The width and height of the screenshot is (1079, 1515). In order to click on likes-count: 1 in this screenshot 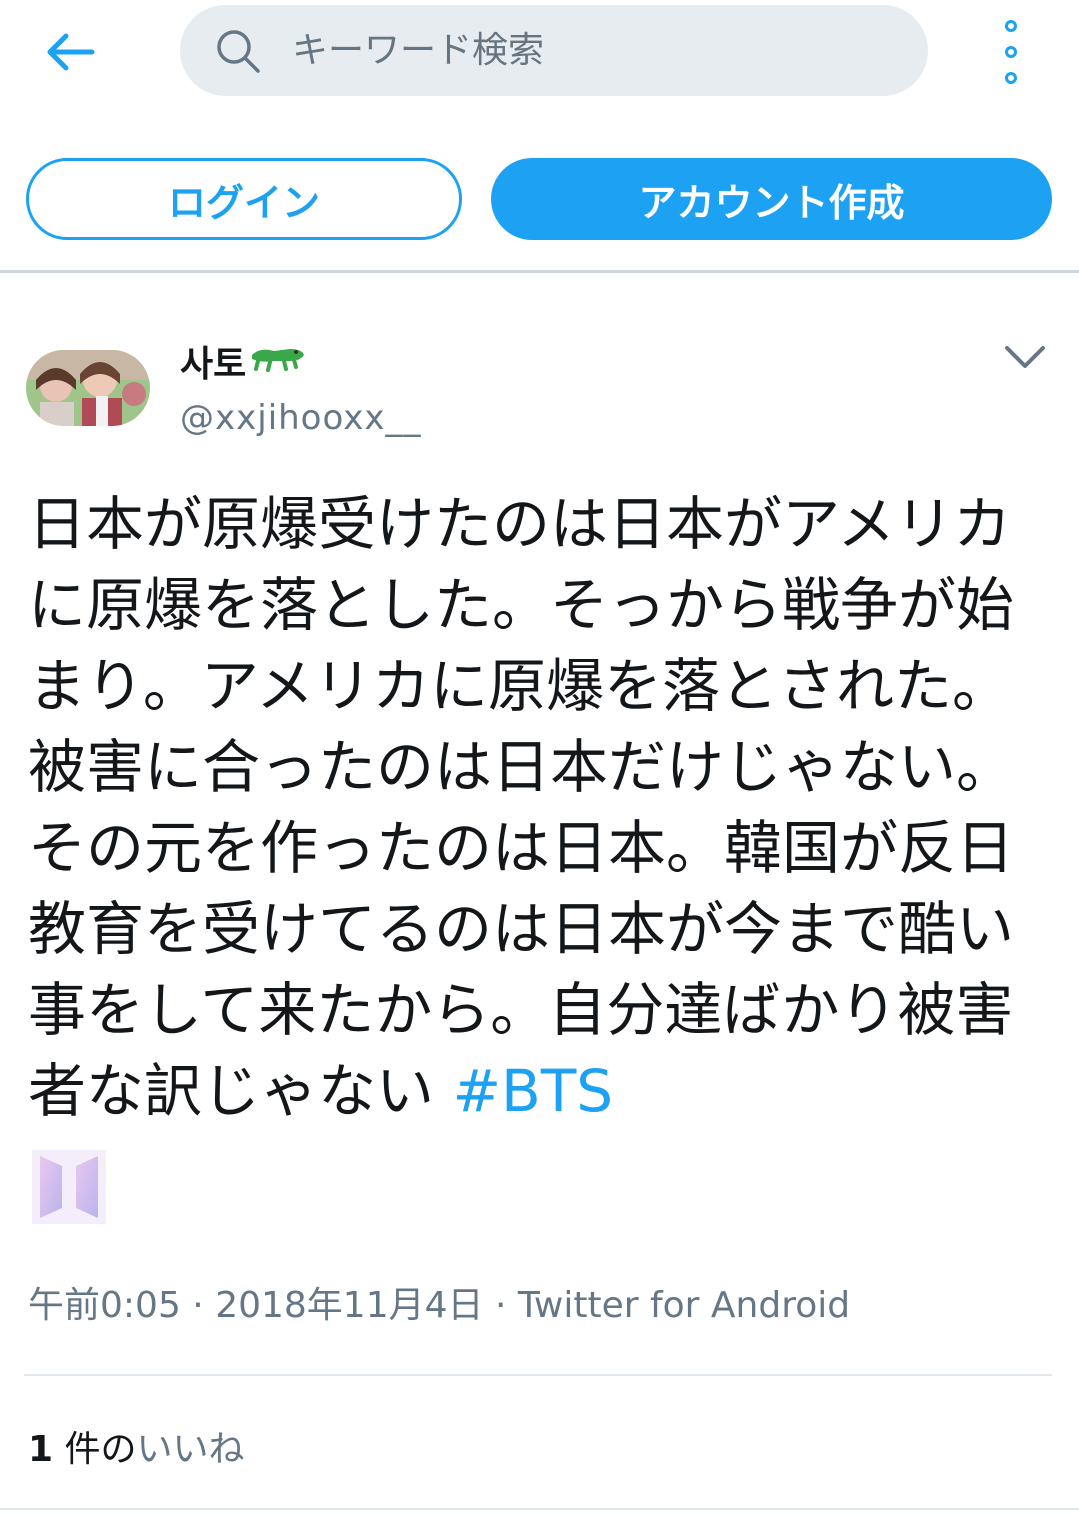, I will do `click(41, 1449)`.